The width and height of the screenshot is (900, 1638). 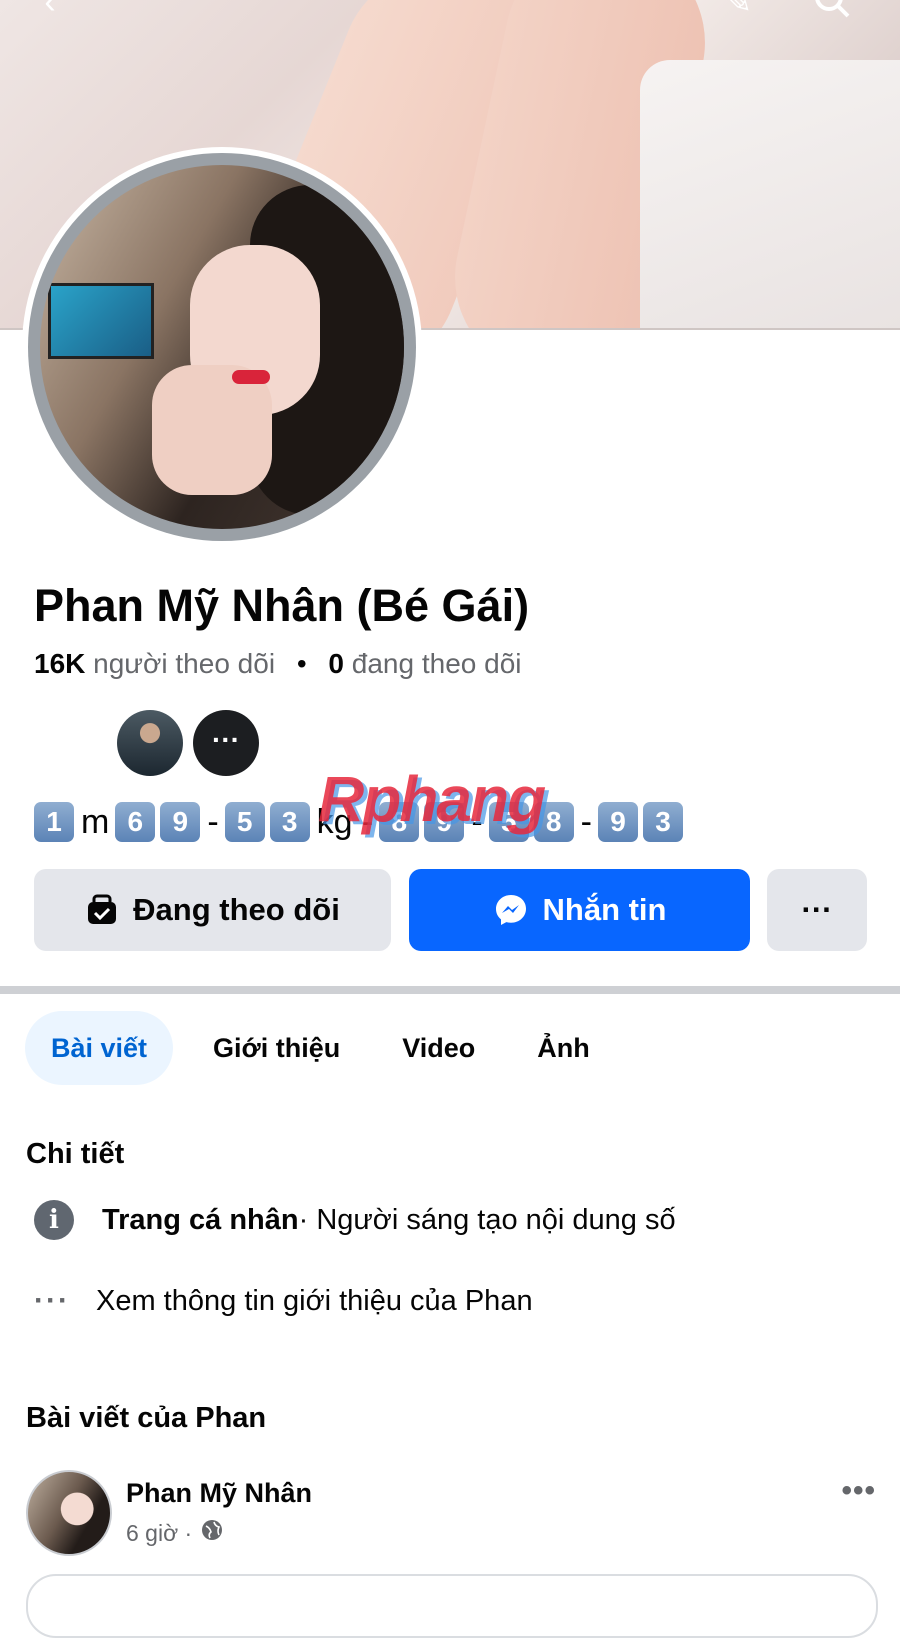 I want to click on profile-category: · Người sáng tạo nội dung số, so click(x=487, y=1219).